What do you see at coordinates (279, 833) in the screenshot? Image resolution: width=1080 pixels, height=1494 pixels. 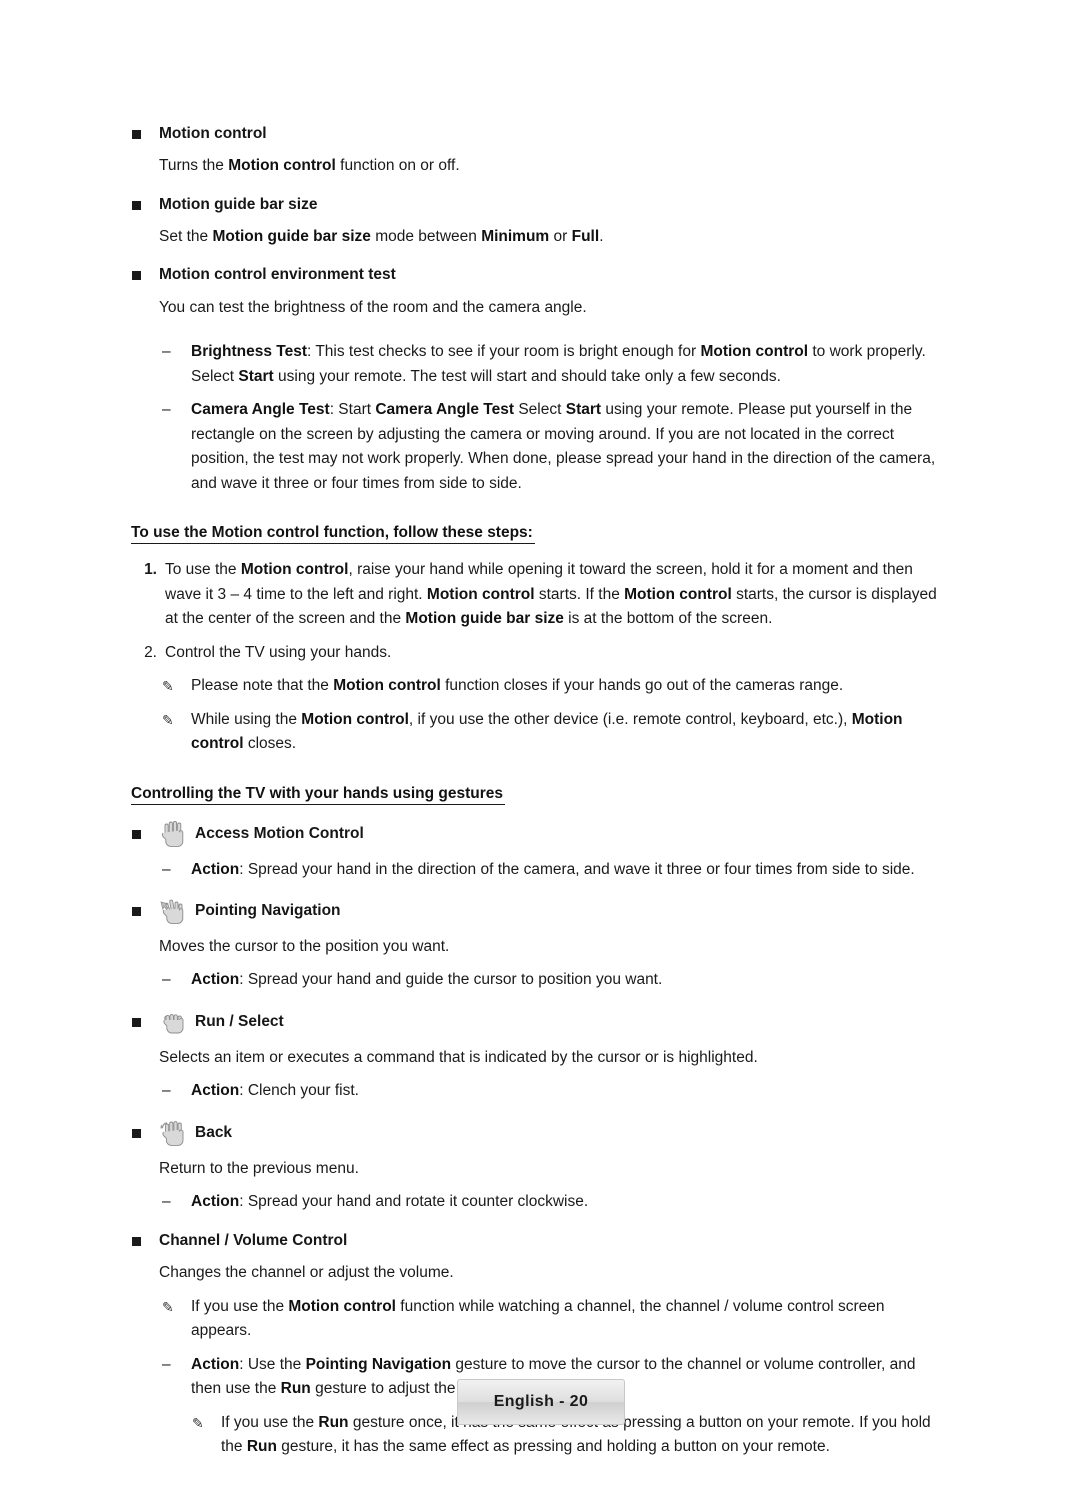 I see `gesture-label: Access Motion Control` at bounding box center [279, 833].